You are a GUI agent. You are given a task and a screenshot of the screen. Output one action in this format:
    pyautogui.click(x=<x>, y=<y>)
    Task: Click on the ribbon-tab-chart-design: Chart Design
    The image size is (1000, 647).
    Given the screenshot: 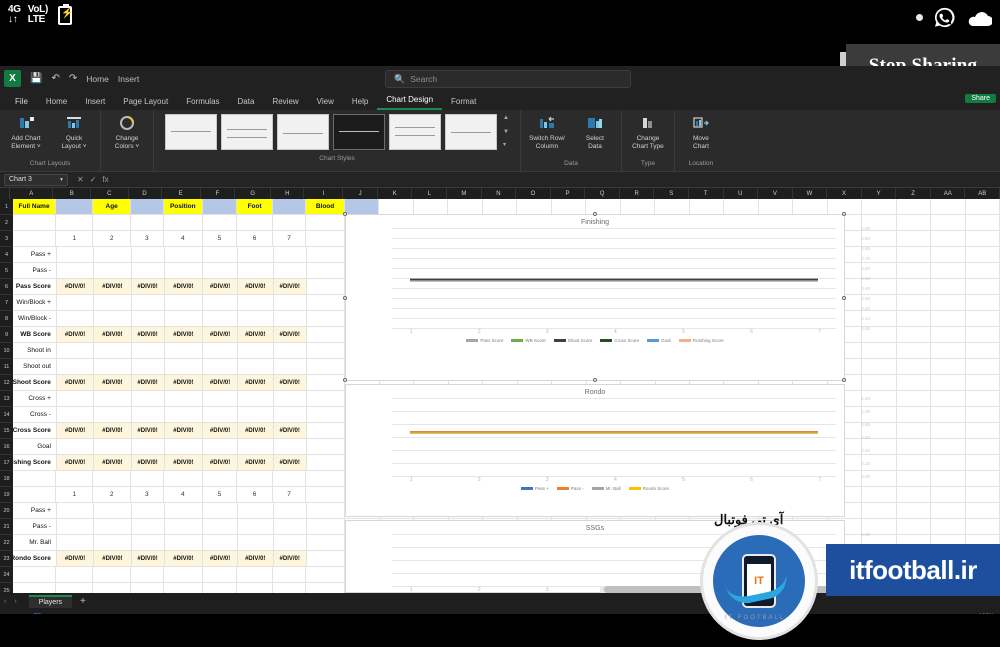 What is the action you would take?
    pyautogui.click(x=410, y=102)
    